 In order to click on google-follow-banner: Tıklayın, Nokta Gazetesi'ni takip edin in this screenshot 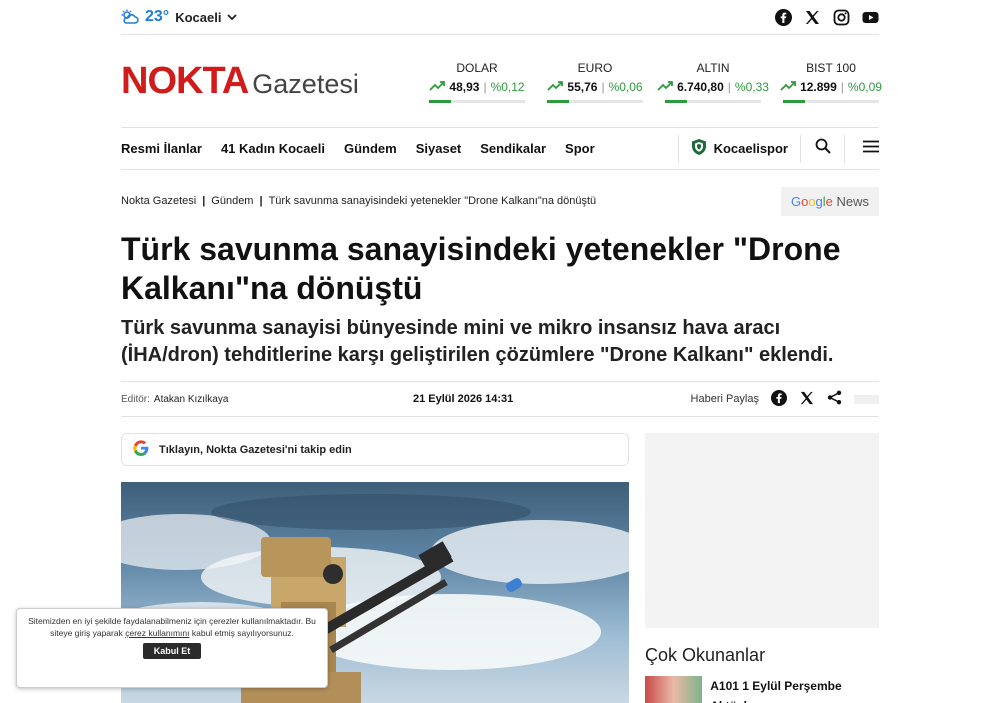, I will do `click(375, 449)`.